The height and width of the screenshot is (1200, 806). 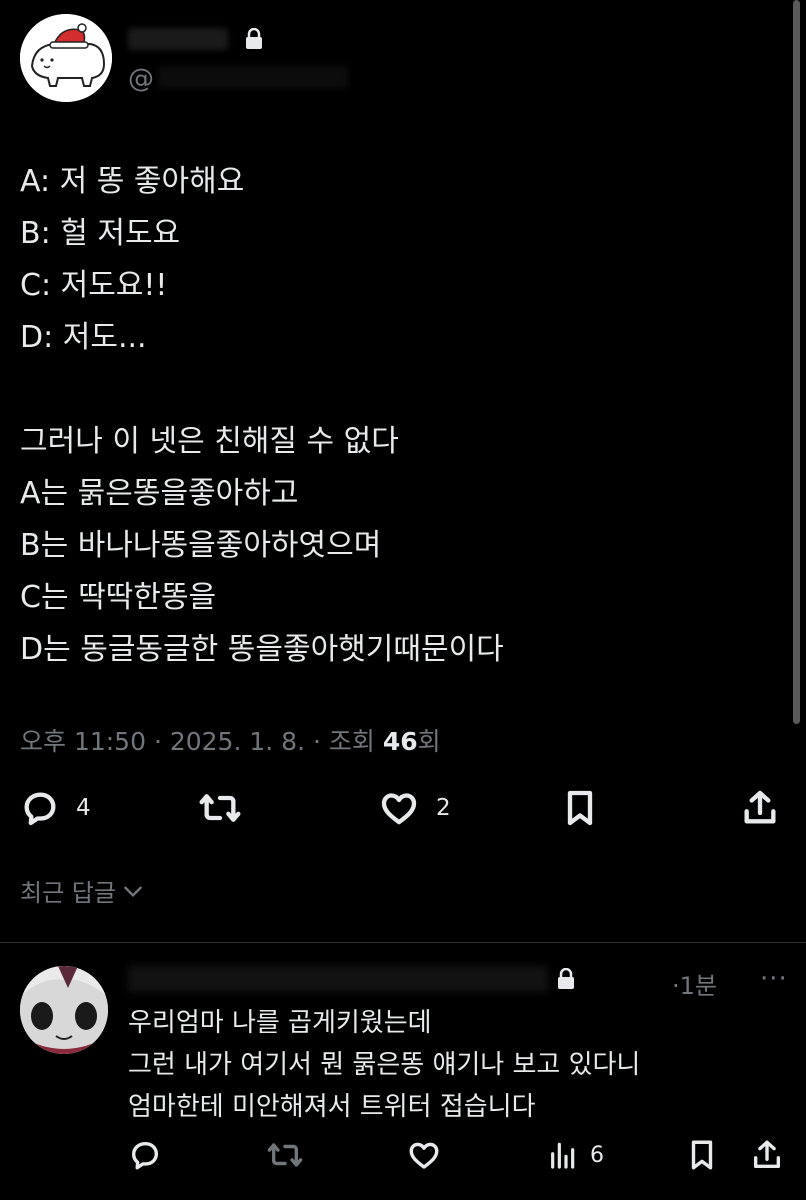 I want to click on tweet-text-line: A는 묽은똥을좋아하고, so click(x=159, y=493).